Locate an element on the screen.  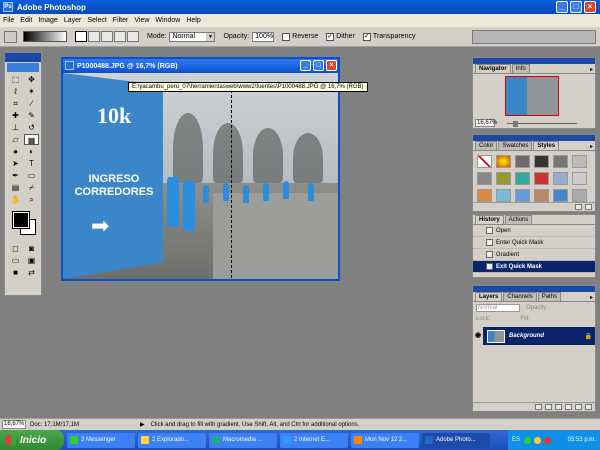
delete-style-button is located at coordinates (588, 207).